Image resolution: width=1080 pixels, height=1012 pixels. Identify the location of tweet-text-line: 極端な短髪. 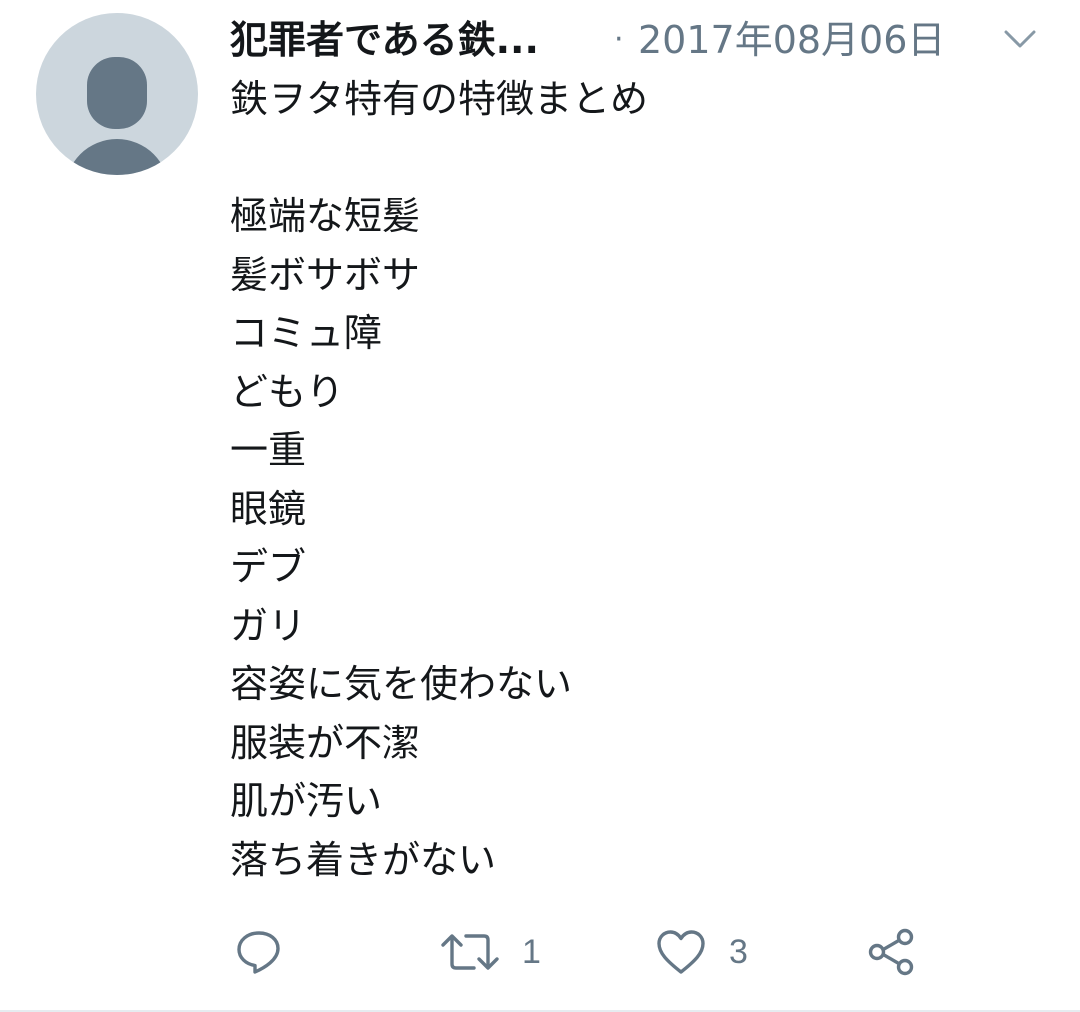
(325, 216).